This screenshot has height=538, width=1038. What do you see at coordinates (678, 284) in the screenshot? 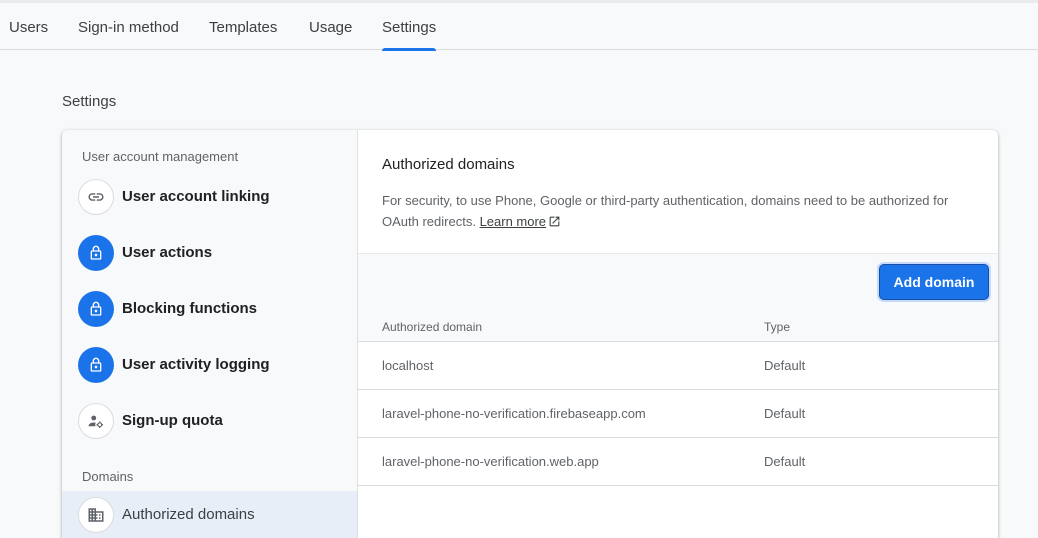
I see `table-toolbar: Add domain` at bounding box center [678, 284].